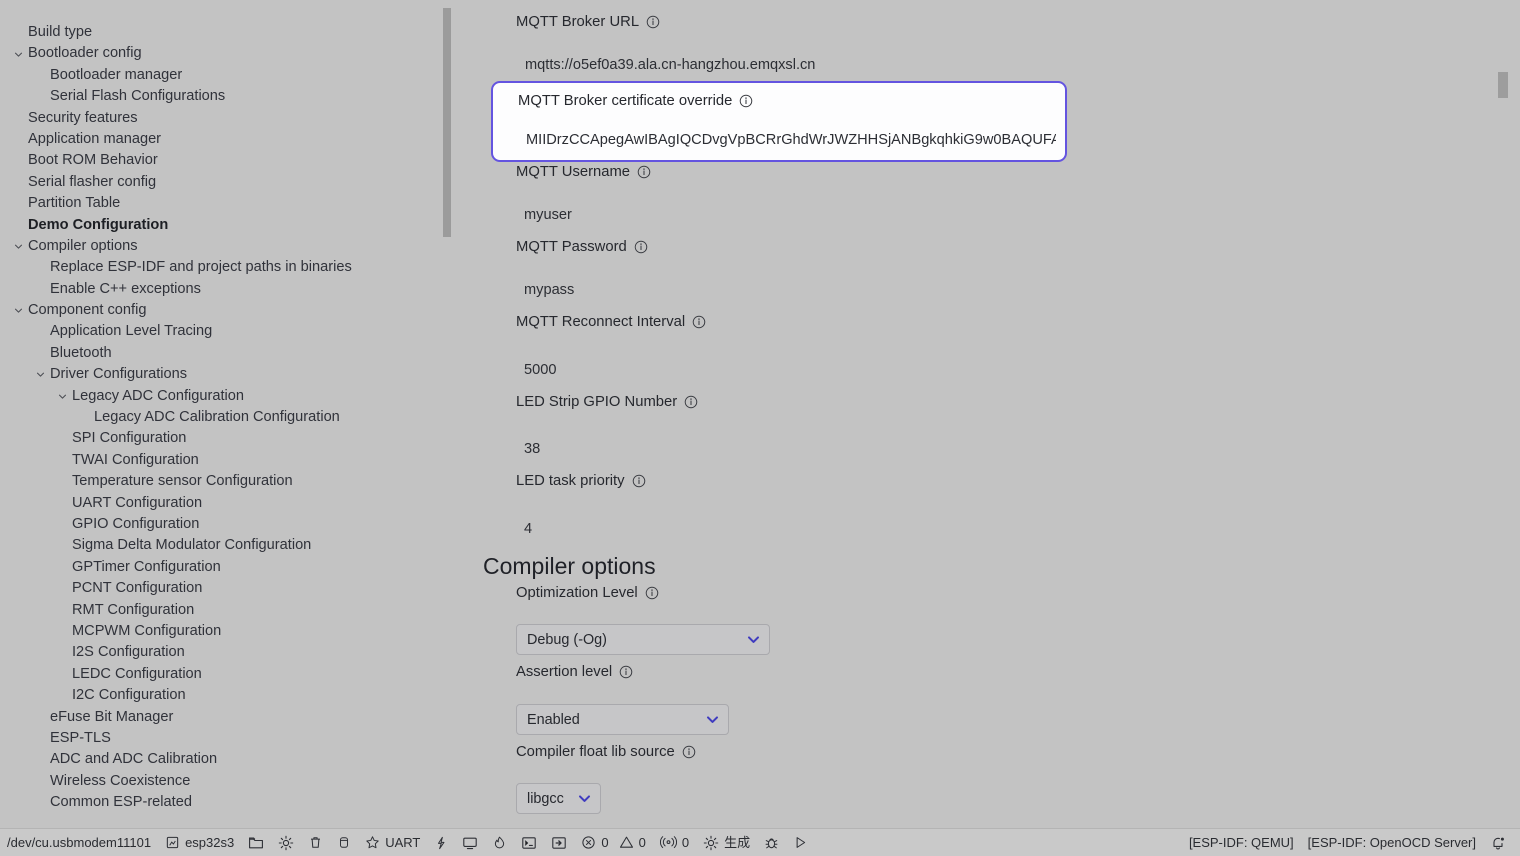 This screenshot has height=856, width=1520. What do you see at coordinates (226, 396) in the screenshot?
I see `tree-item: Legacy ADC Configuration` at bounding box center [226, 396].